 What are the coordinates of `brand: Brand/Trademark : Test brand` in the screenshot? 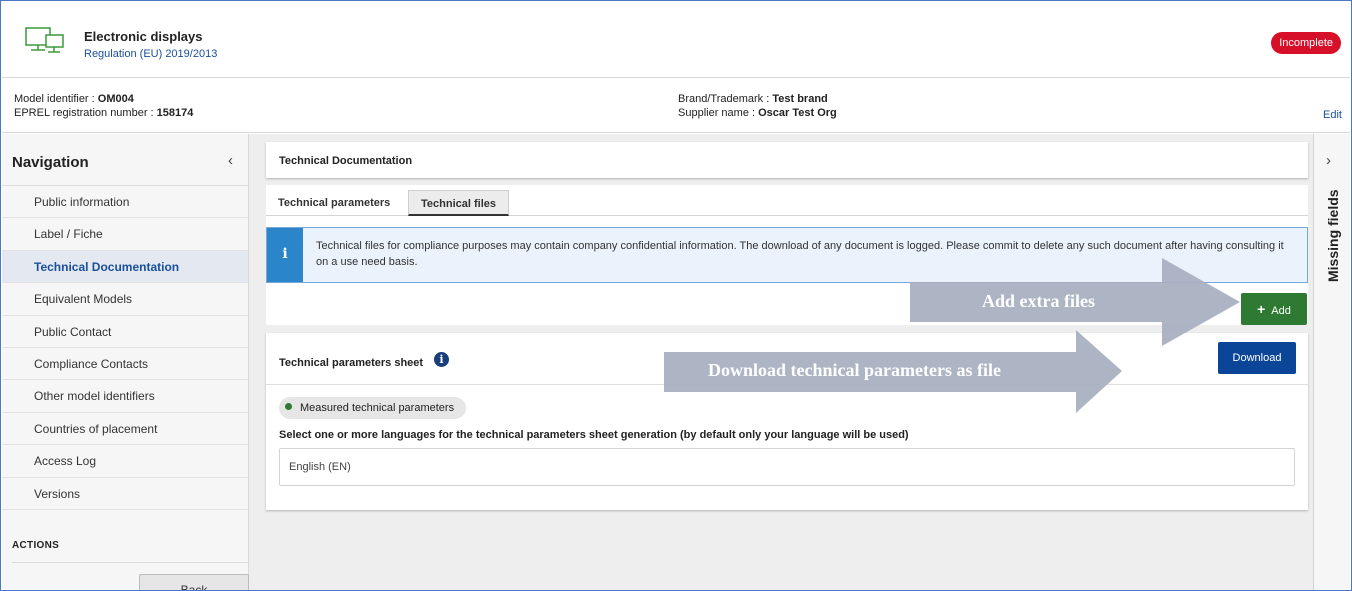 It's located at (753, 99).